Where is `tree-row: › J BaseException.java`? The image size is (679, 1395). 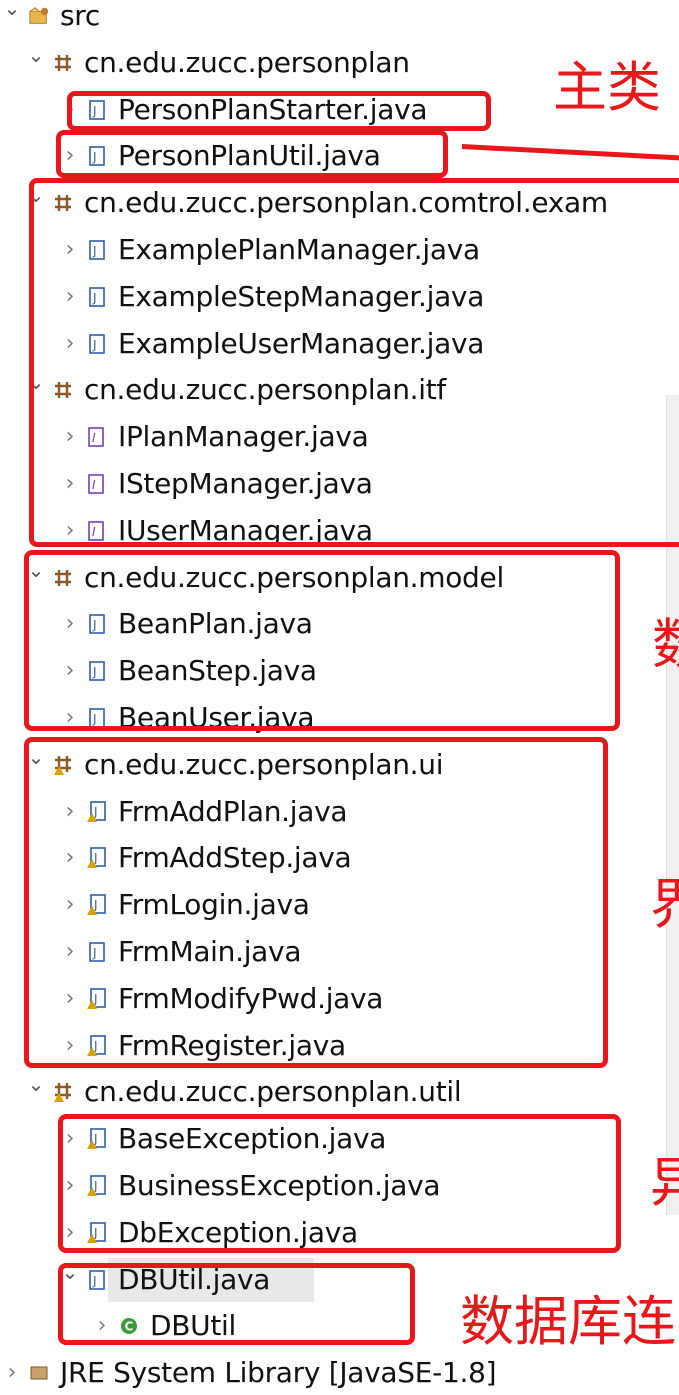
tree-row: › J BaseException.java is located at coordinates (339, 1139).